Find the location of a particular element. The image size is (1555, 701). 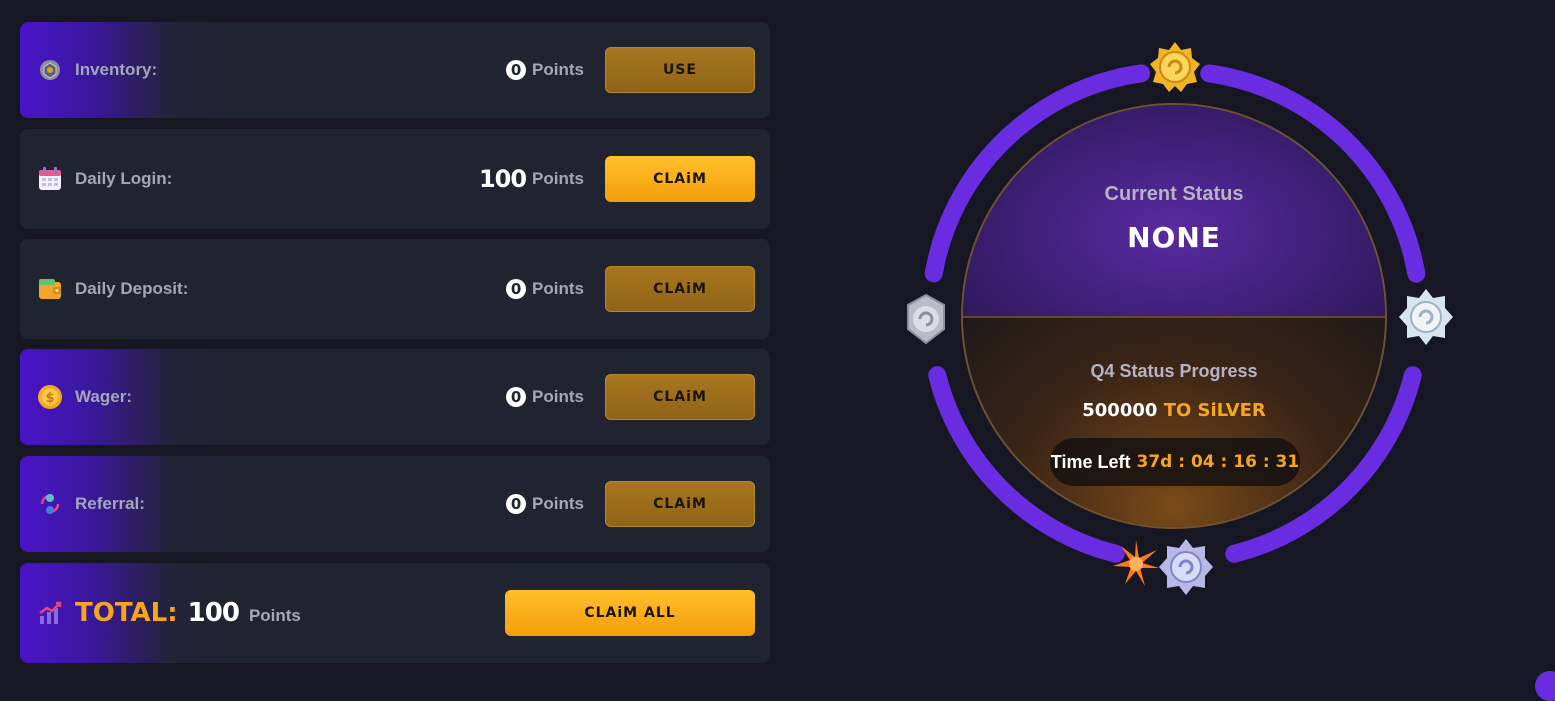

calendar-icon is located at coordinates (50, 179).